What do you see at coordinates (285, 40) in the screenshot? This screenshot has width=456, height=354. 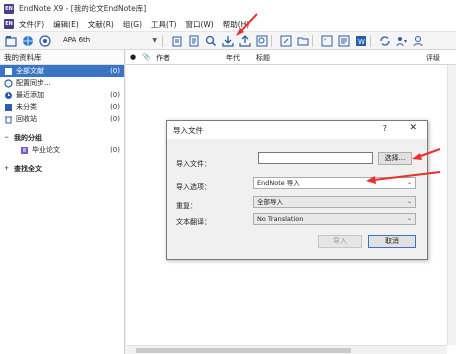 I see `open-link-icon` at bounding box center [285, 40].